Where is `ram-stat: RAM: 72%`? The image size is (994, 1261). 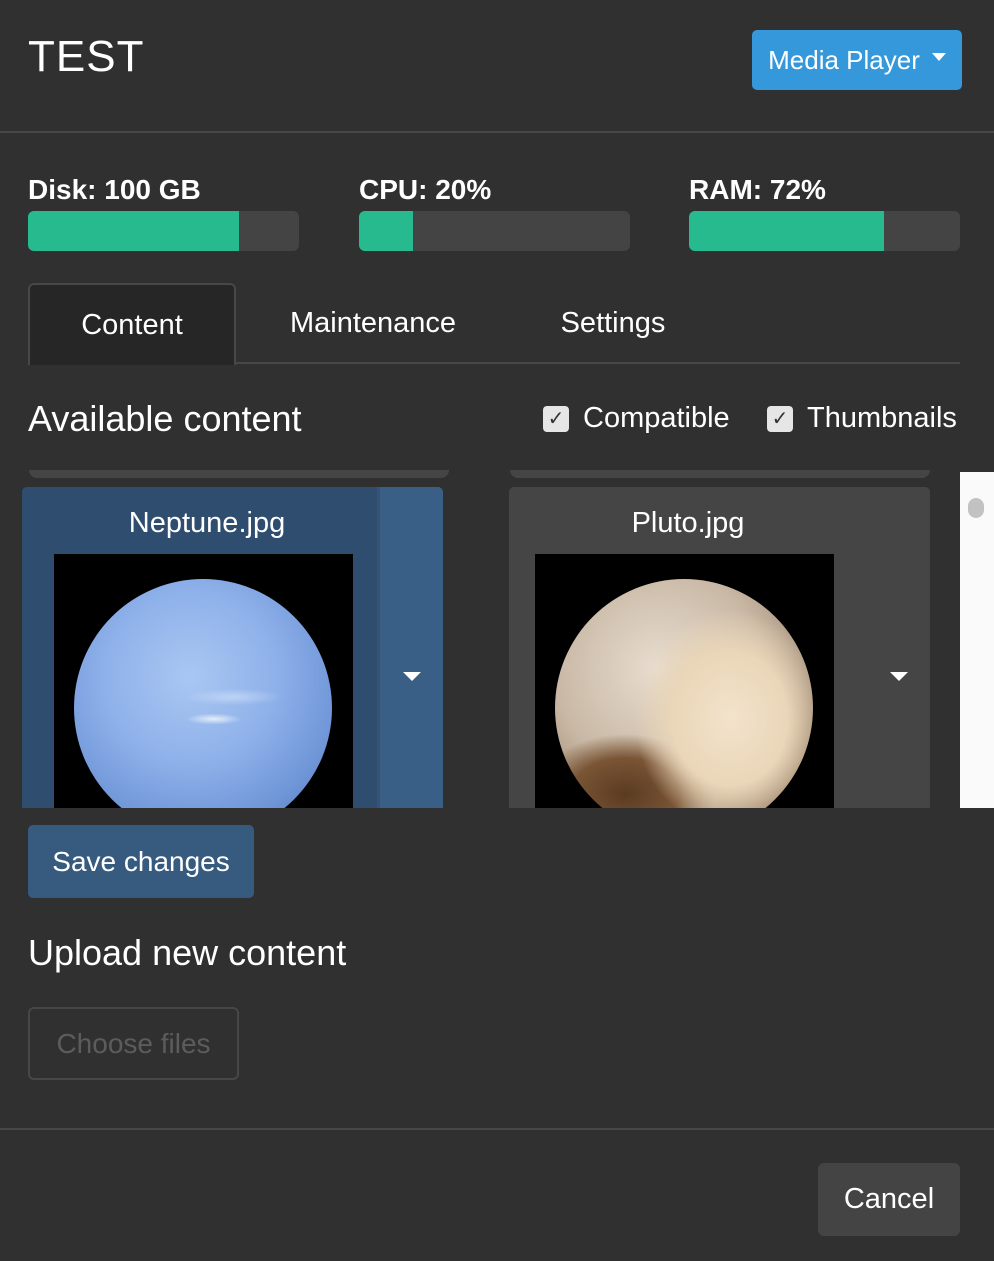
ram-stat: RAM: 72% is located at coordinates (824, 211).